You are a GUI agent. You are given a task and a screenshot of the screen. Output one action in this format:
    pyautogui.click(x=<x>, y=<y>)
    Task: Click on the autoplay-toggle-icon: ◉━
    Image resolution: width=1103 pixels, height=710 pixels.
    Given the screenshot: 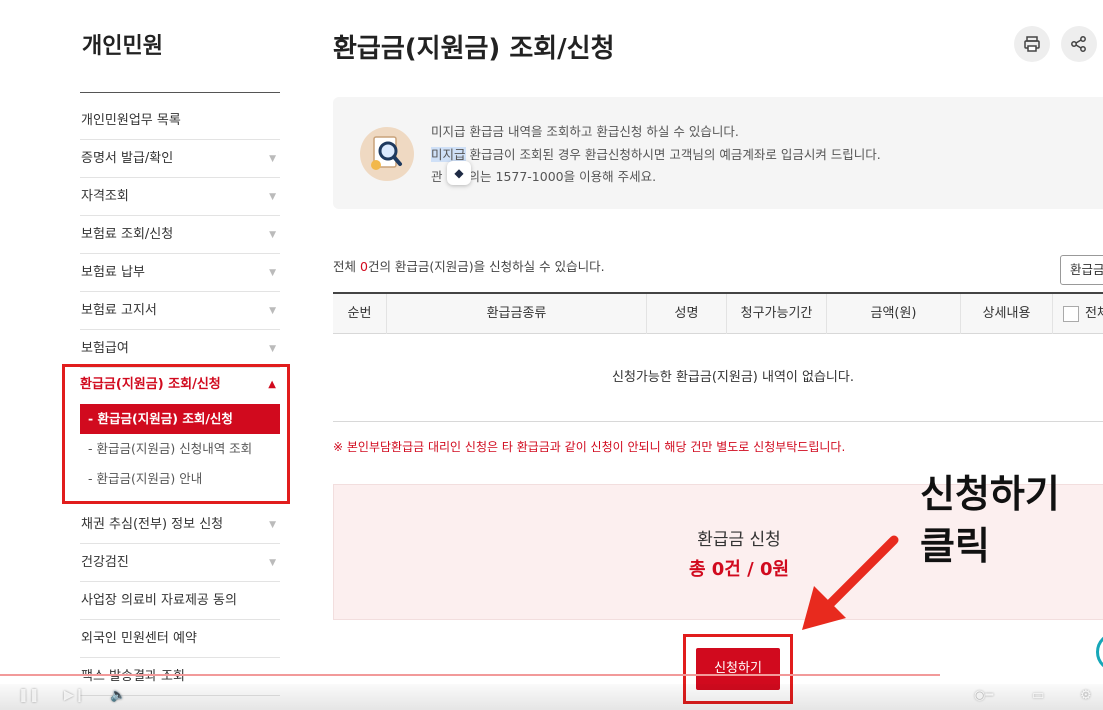 What is the action you would take?
    pyautogui.click(x=983, y=695)
    